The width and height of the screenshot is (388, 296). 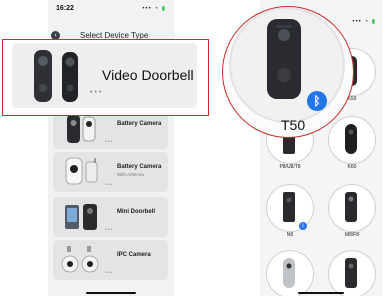 I want to click on status-bar: 16:22 ••• ◔ ▮, so click(x=111, y=13).